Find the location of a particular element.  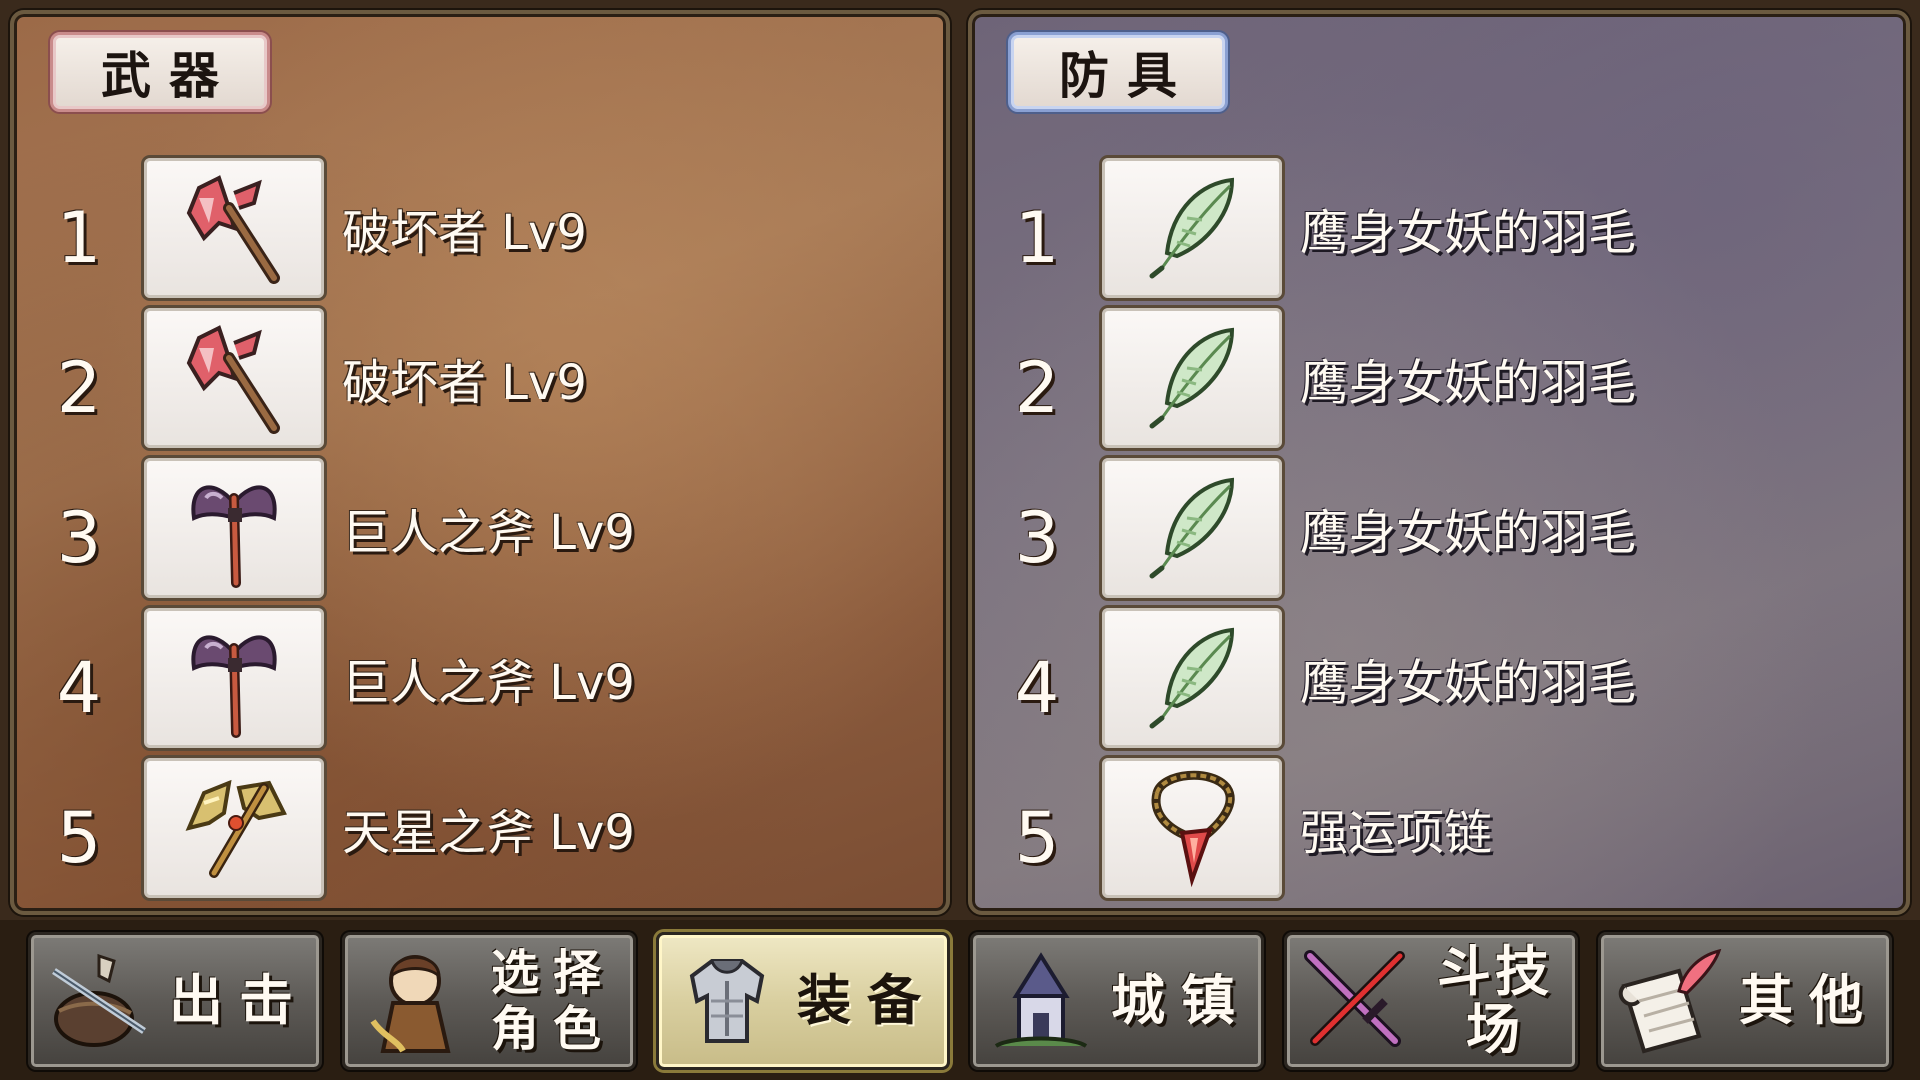

armor-row: 5 强运项链 is located at coordinates (1439, 828).